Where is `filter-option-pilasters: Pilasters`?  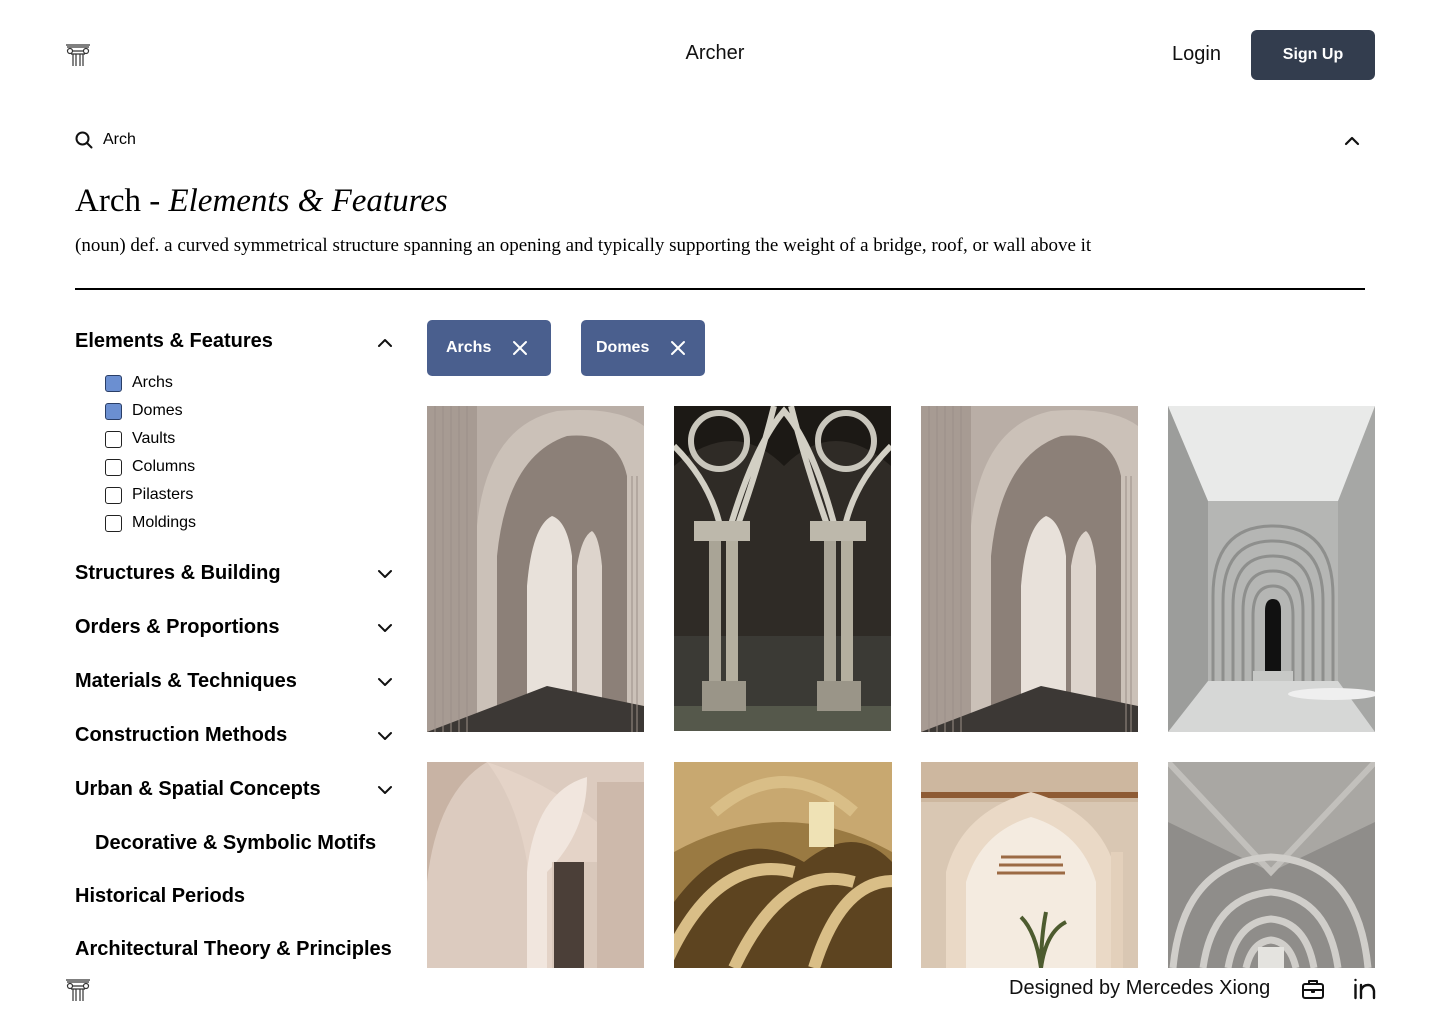 filter-option-pilasters: Pilasters is located at coordinates (149, 495).